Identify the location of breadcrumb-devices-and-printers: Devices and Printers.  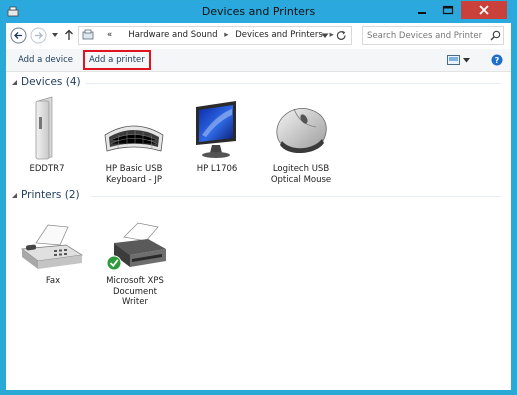
(279, 35).